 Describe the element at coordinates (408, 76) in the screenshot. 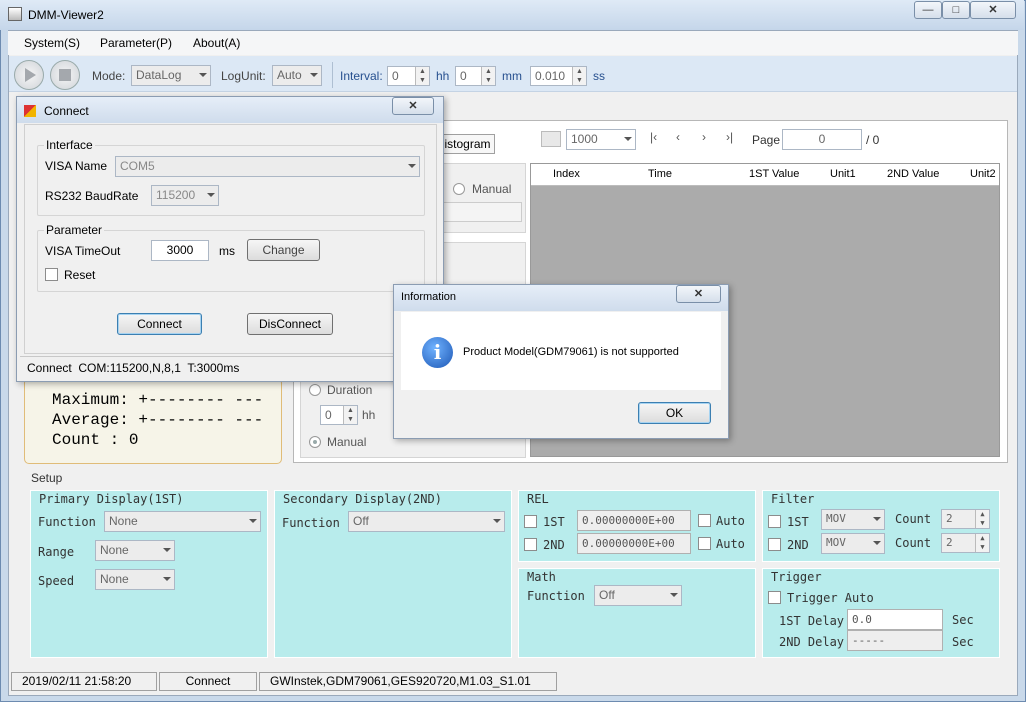

I see `interval-hh-input: 0 ▲ ▼` at that location.